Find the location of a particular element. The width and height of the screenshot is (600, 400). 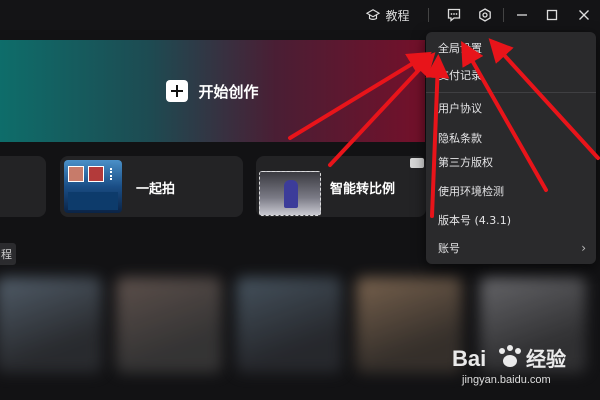

graduation-cap-icon is located at coordinates (373, 14).